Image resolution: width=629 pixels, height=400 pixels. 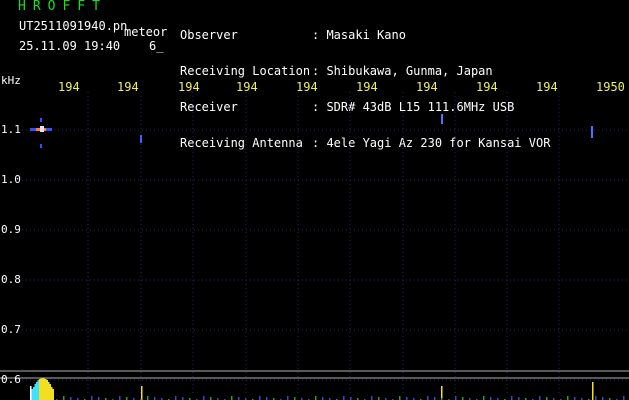 I want to click on y-tick-label: 0.6, so click(x=11, y=379).